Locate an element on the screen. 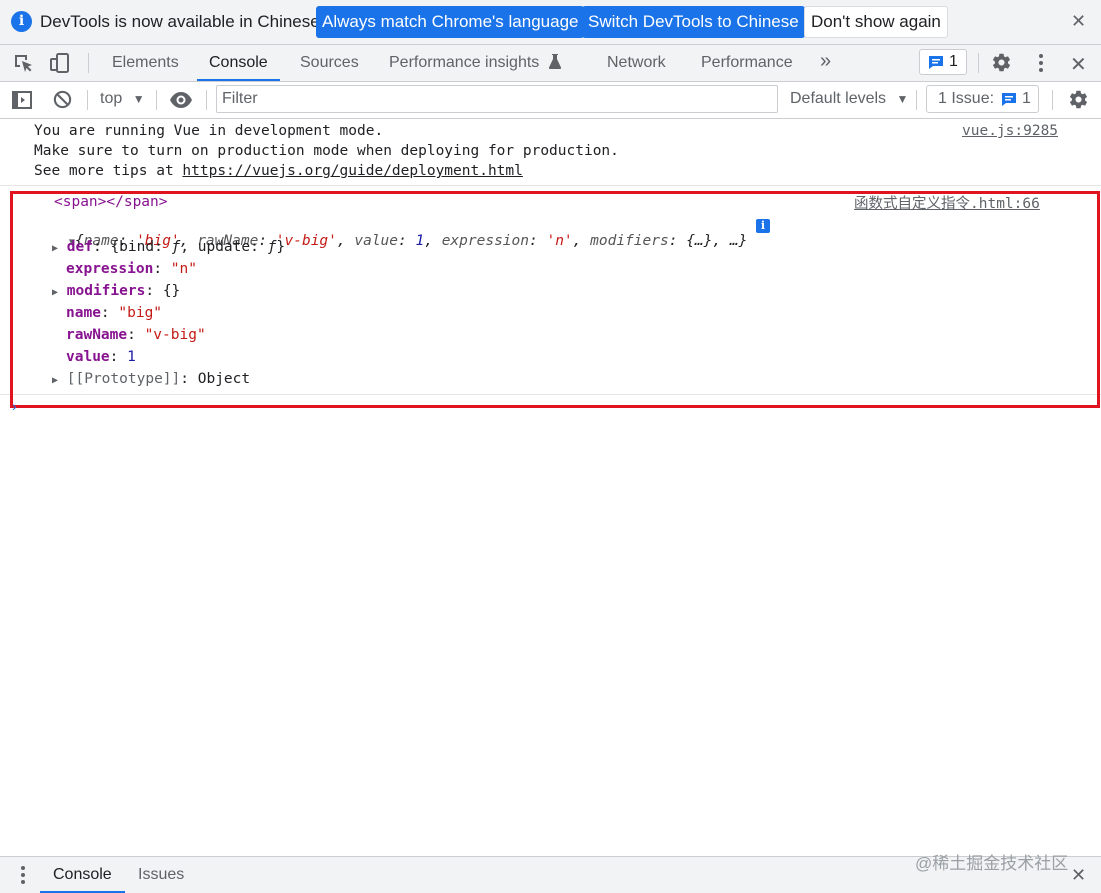 This screenshot has width=1101, height=893. infobar-close-icon: ✕ is located at coordinates (1078, 21).